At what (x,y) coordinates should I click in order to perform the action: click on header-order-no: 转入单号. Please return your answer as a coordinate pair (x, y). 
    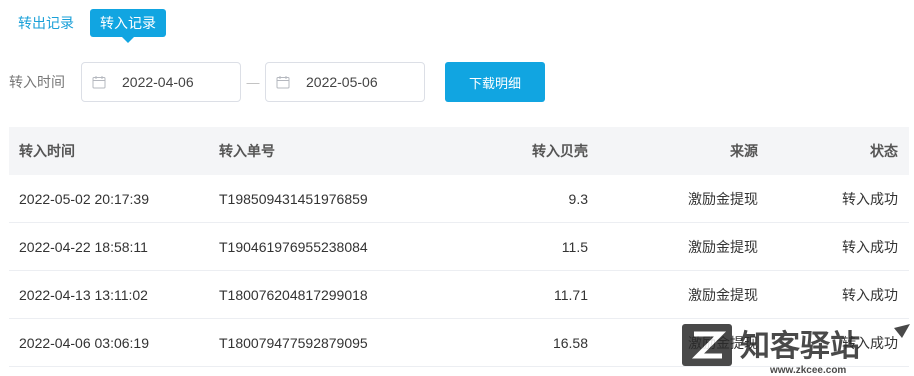
    Looking at the image, I should click on (247, 151).